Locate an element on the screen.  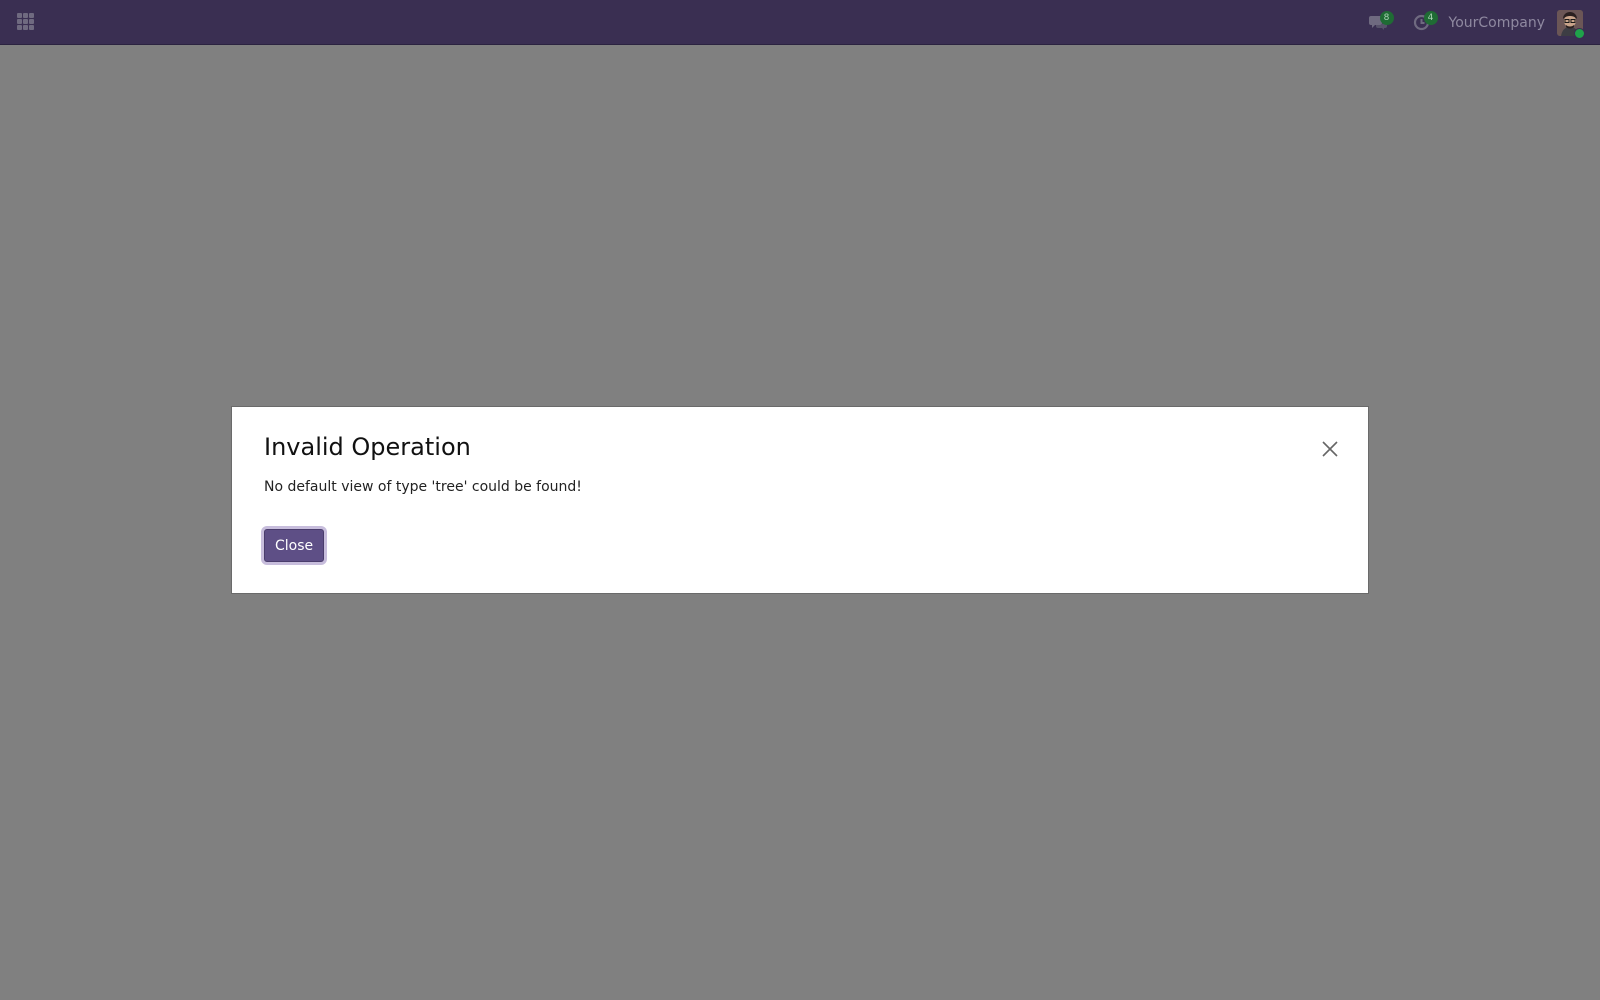
user-avatar is located at coordinates (1571, 24).